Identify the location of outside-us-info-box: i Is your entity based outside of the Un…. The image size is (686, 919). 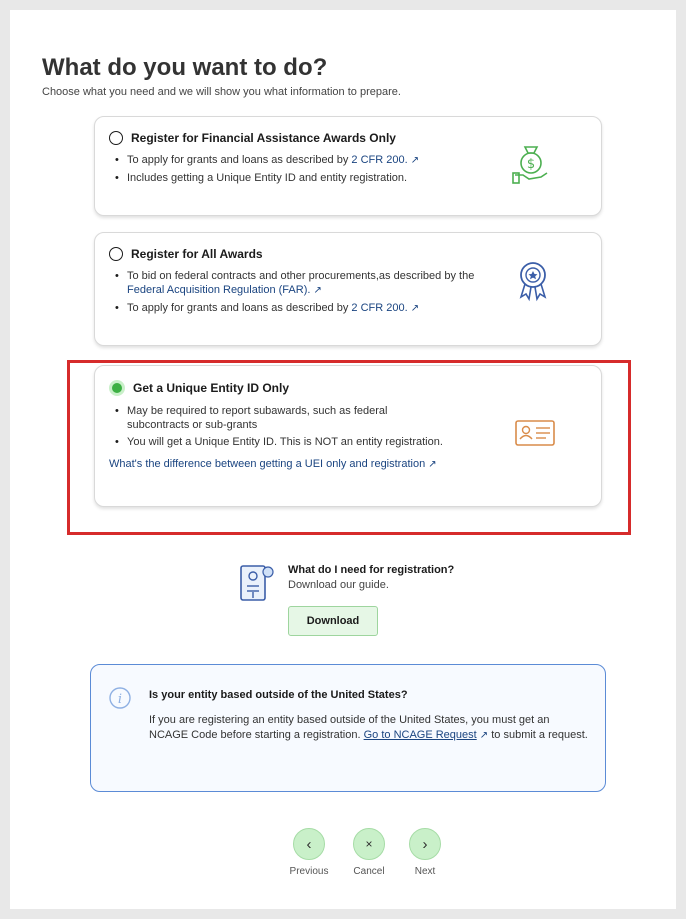
(348, 728).